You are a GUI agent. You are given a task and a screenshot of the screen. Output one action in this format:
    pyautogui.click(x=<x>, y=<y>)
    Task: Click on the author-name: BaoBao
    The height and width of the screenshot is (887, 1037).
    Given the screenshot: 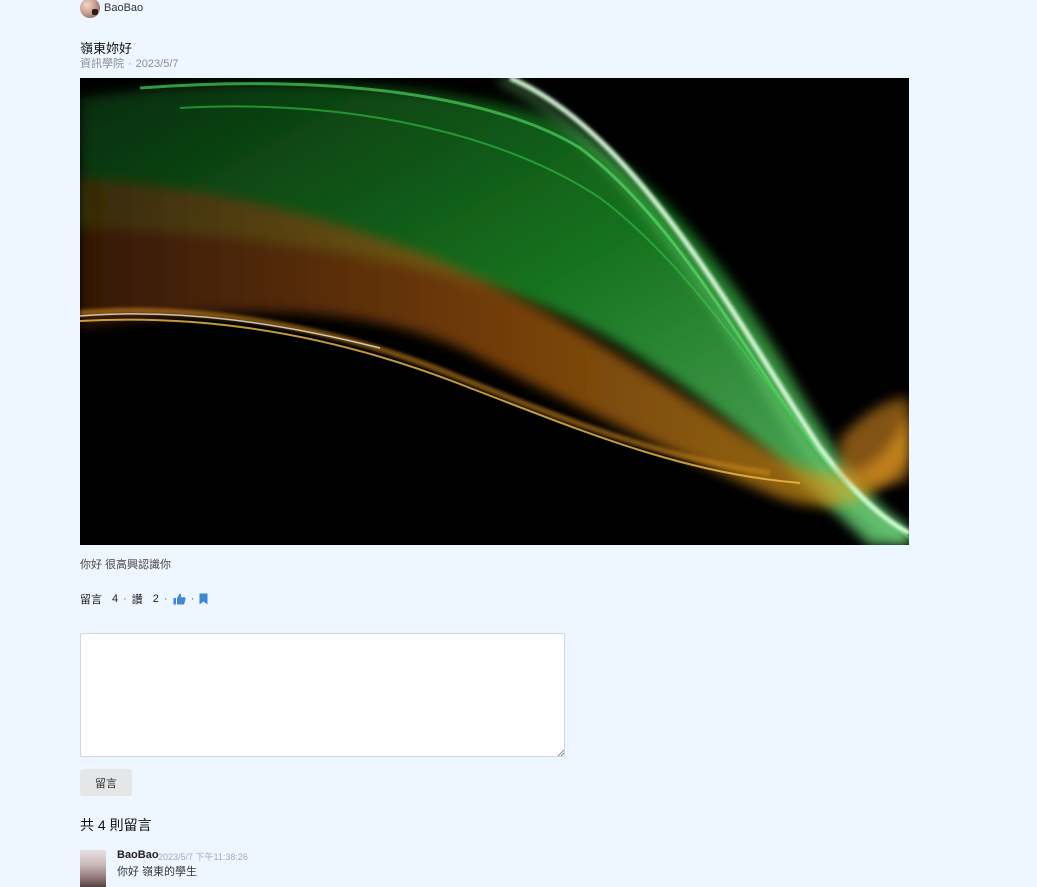 What is the action you would take?
    pyautogui.click(x=123, y=8)
    